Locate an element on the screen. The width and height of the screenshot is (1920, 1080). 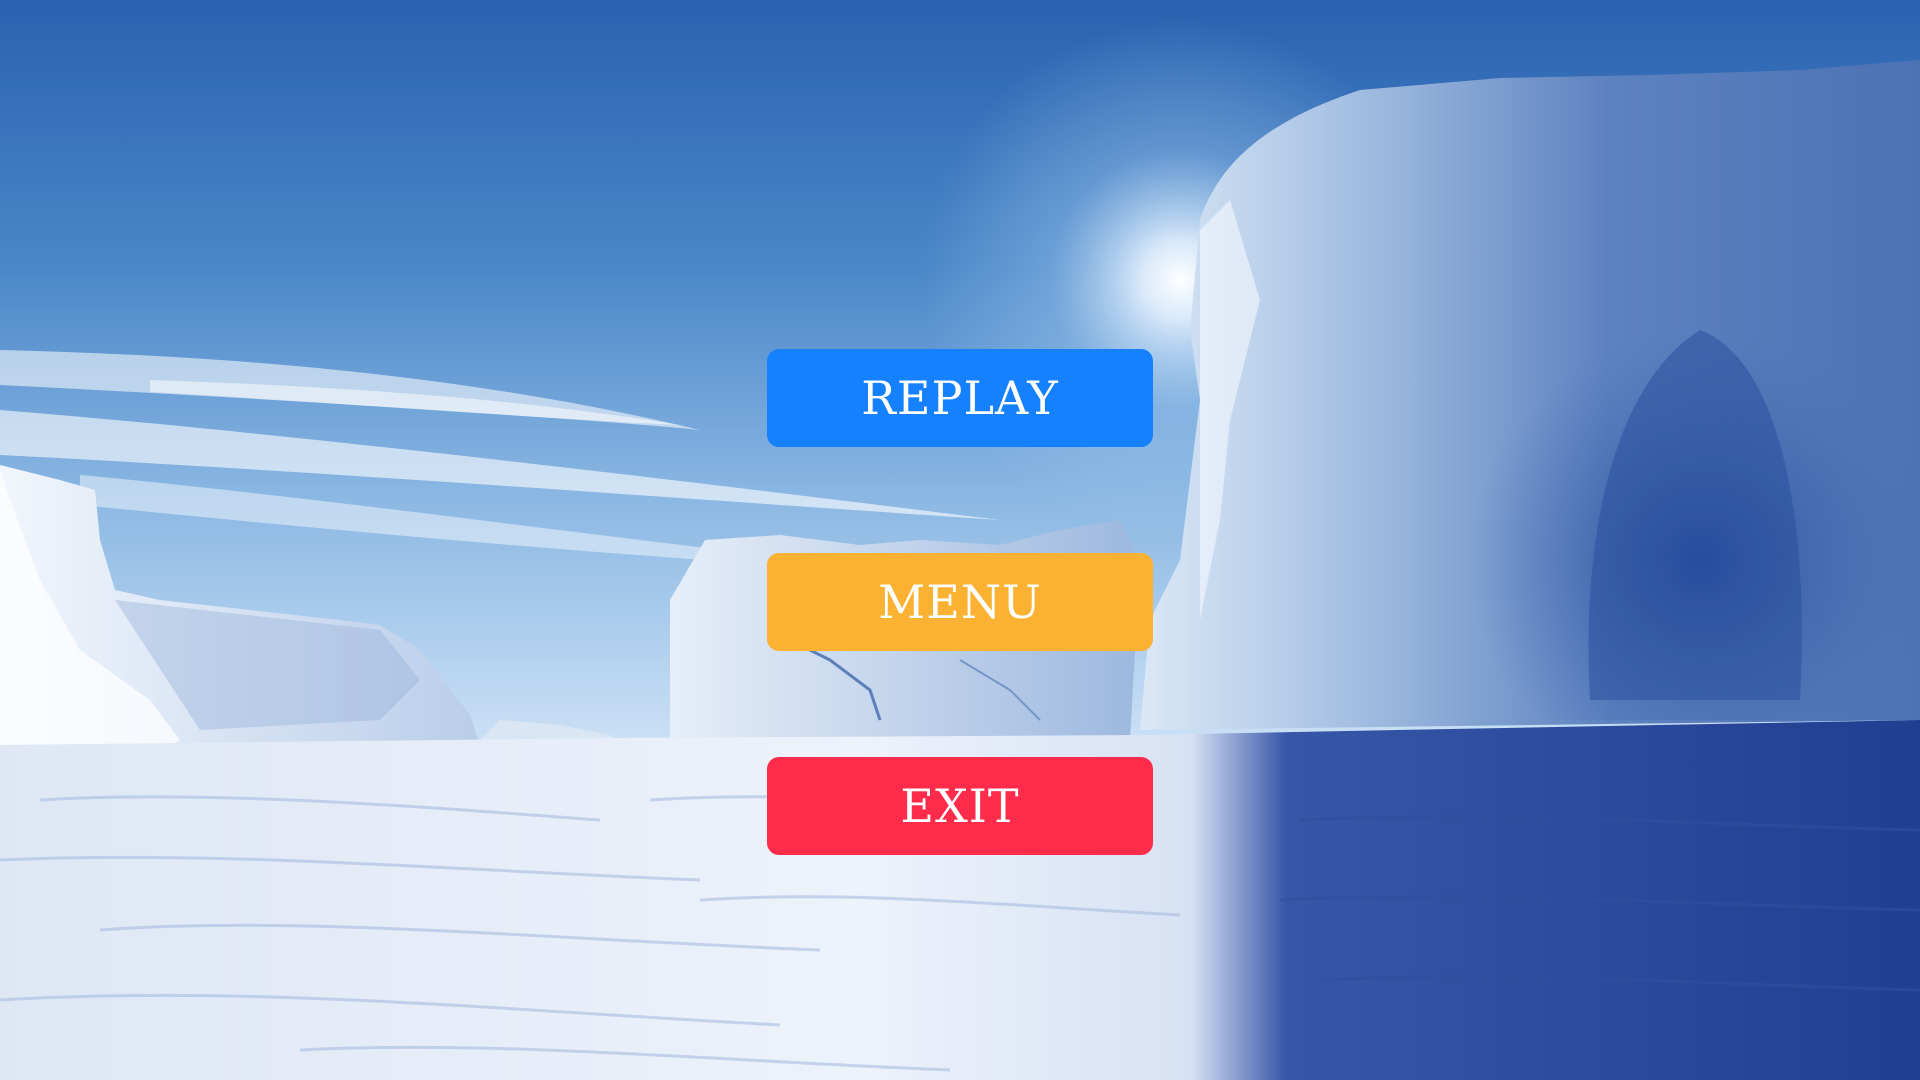
end-game-menu: REPLAY MENU EXIT is located at coordinates (960, 602).